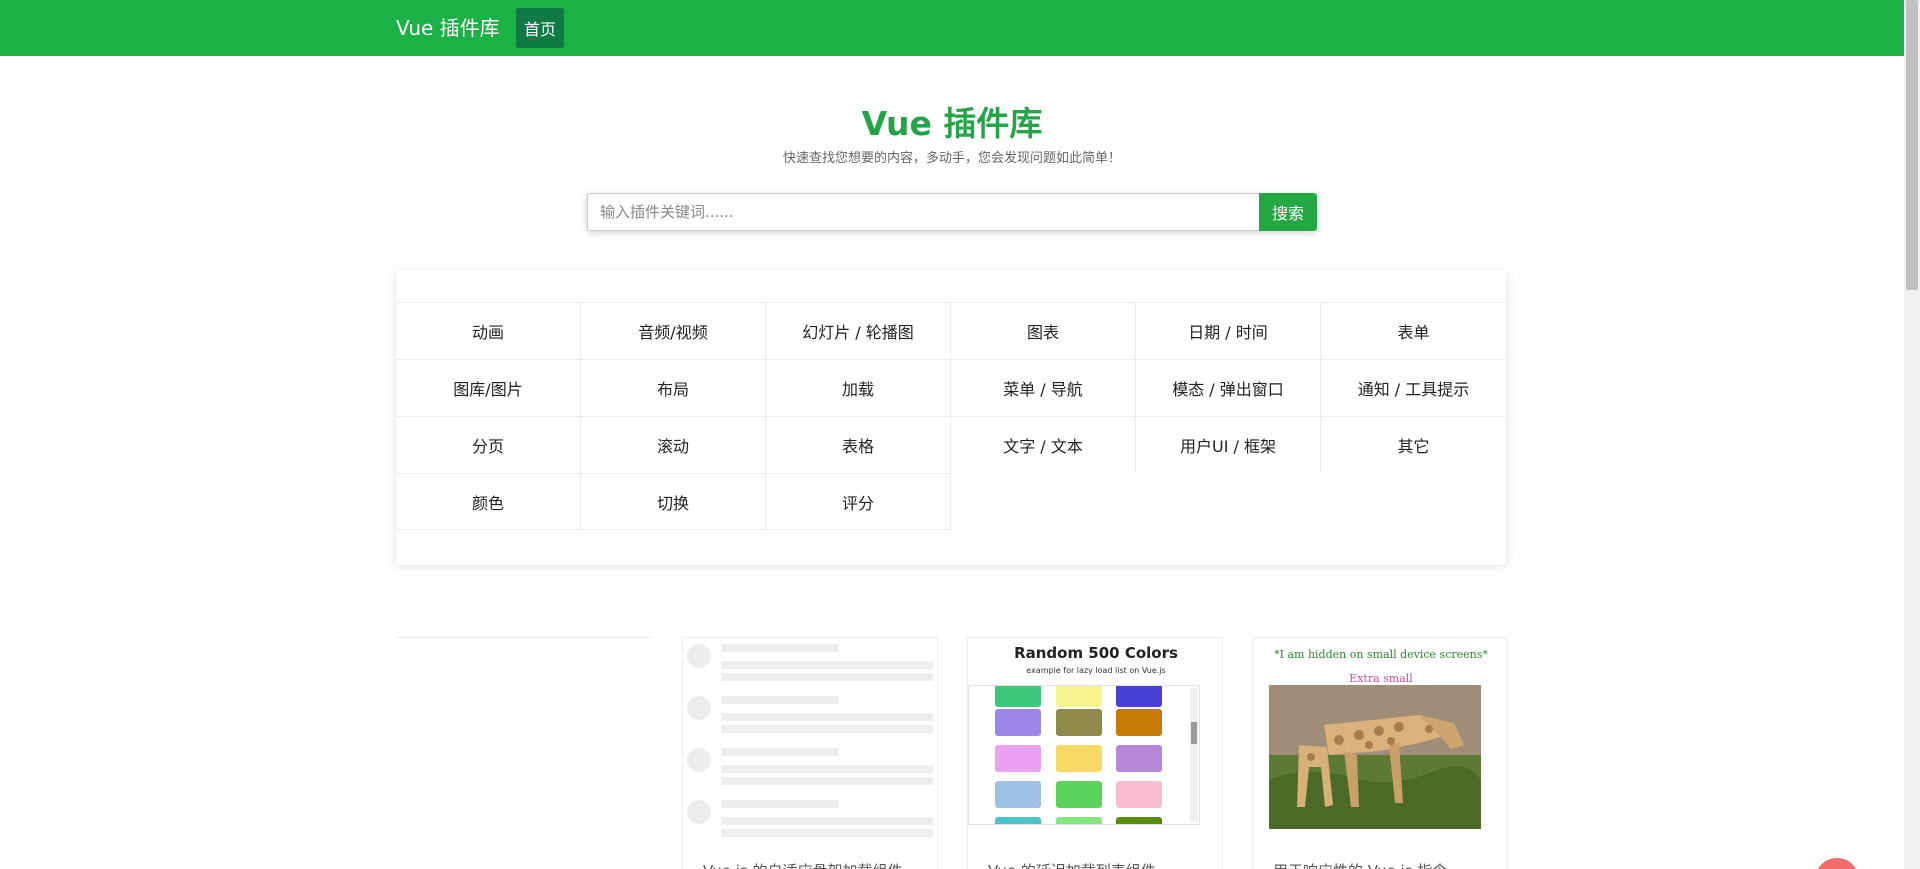 This screenshot has height=869, width=1920. Describe the element at coordinates (803, 864) in the screenshot. I see `card-title: Vue.js 的自适应骨架加载组件` at that location.